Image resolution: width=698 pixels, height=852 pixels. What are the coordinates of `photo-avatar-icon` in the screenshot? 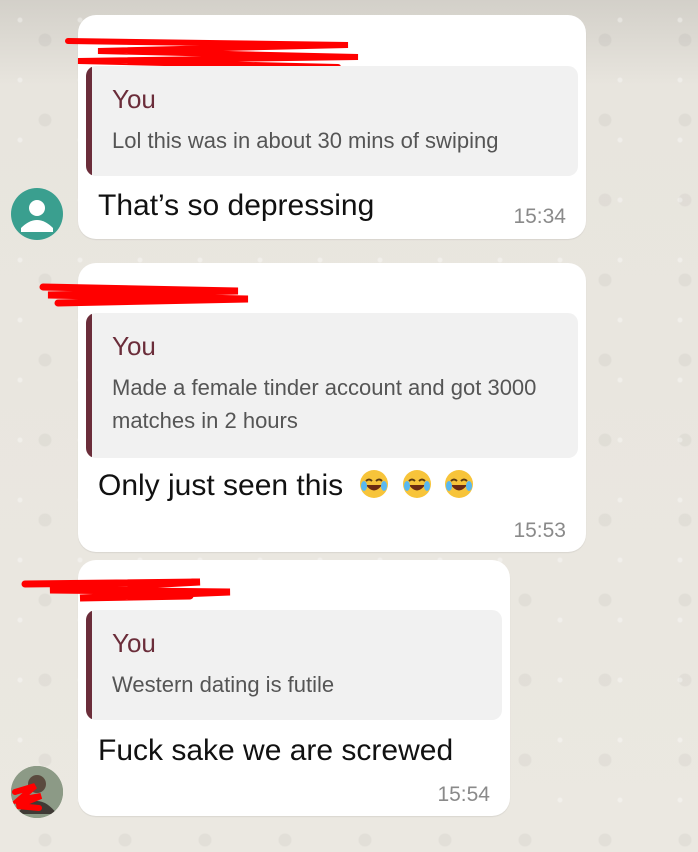 It's located at (37, 792).